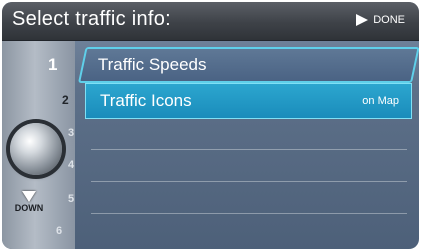 This screenshot has height=251, width=421. What do you see at coordinates (146, 100) in the screenshot?
I see `menu-item-label: Traffic Icons` at bounding box center [146, 100].